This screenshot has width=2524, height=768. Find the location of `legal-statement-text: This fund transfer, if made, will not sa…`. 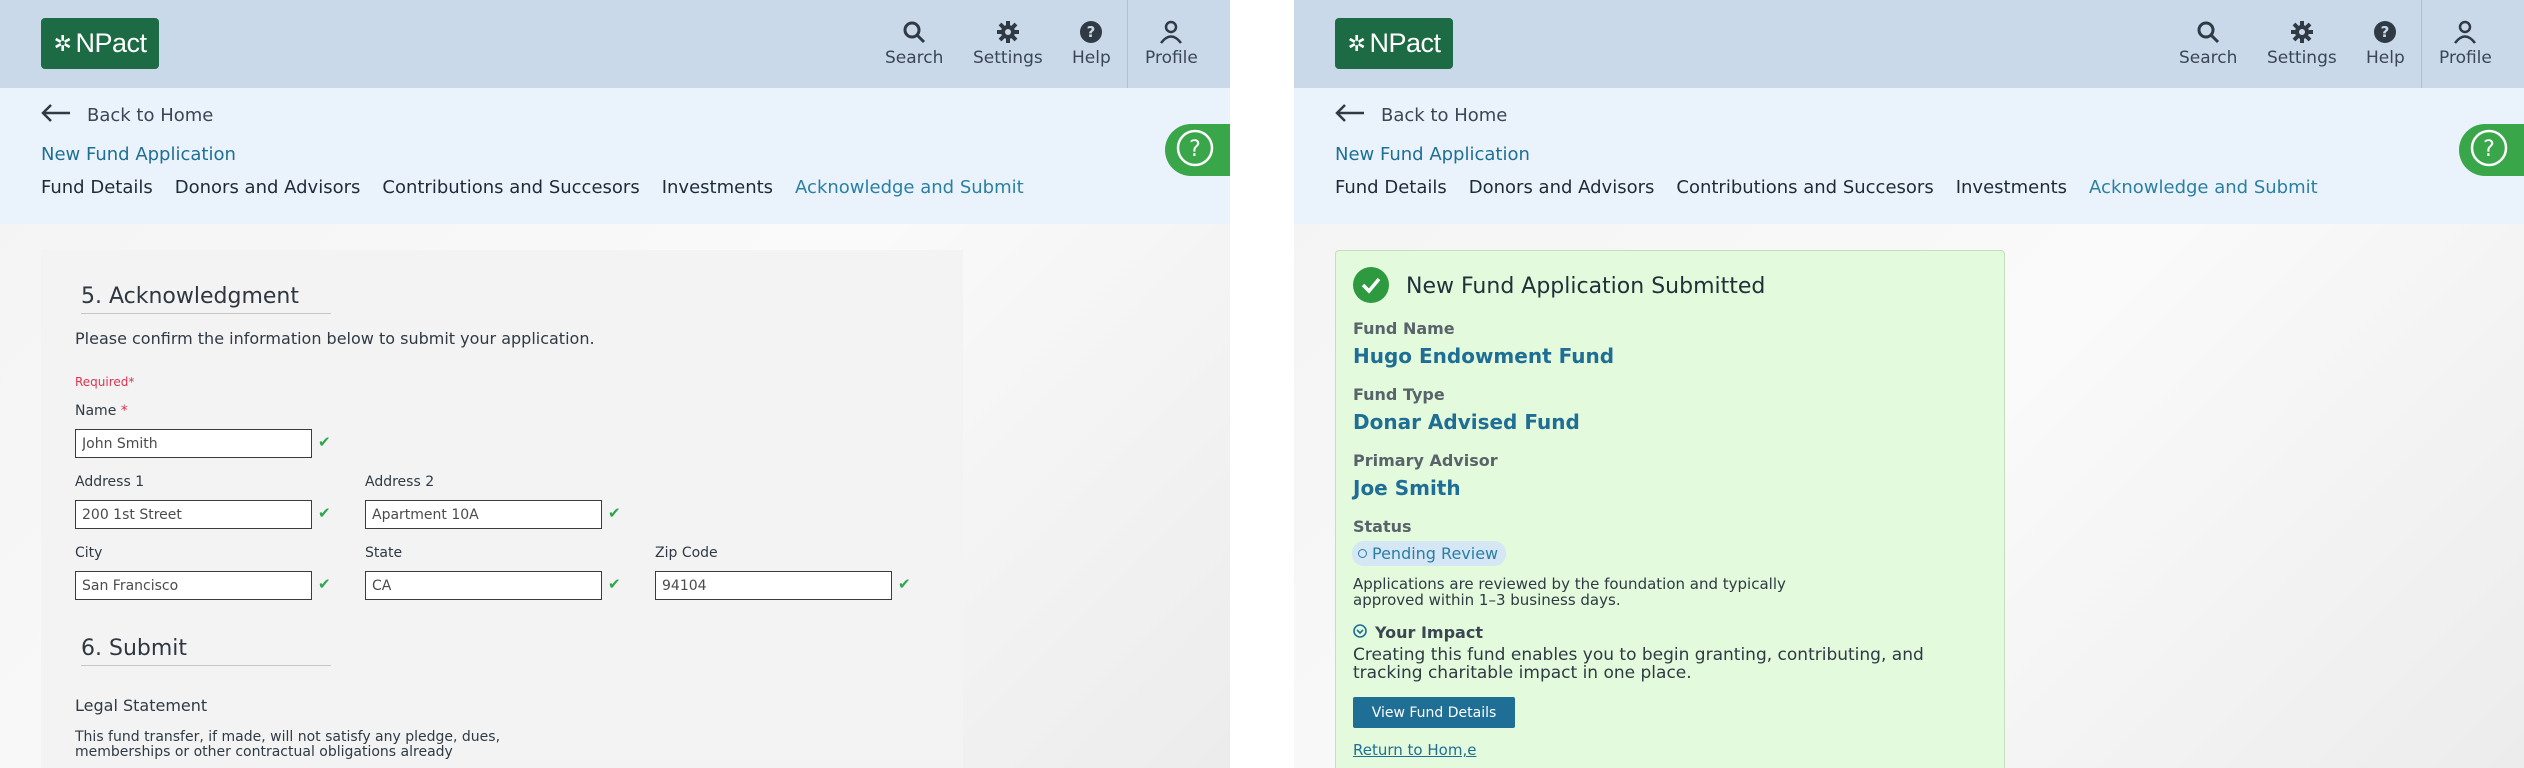

legal-statement-text: This fund transfer, if made, will not sa… is located at coordinates (288, 744).